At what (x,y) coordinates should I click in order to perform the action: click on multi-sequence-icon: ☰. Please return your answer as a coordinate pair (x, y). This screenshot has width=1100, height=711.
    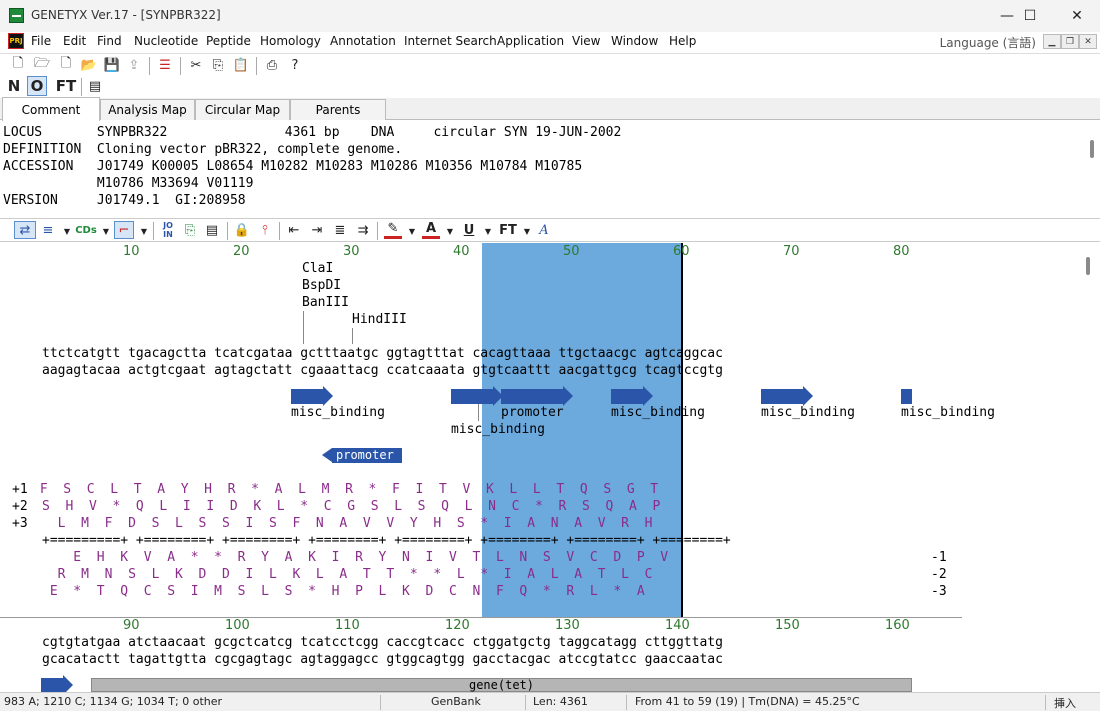
    Looking at the image, I should click on (165, 65).